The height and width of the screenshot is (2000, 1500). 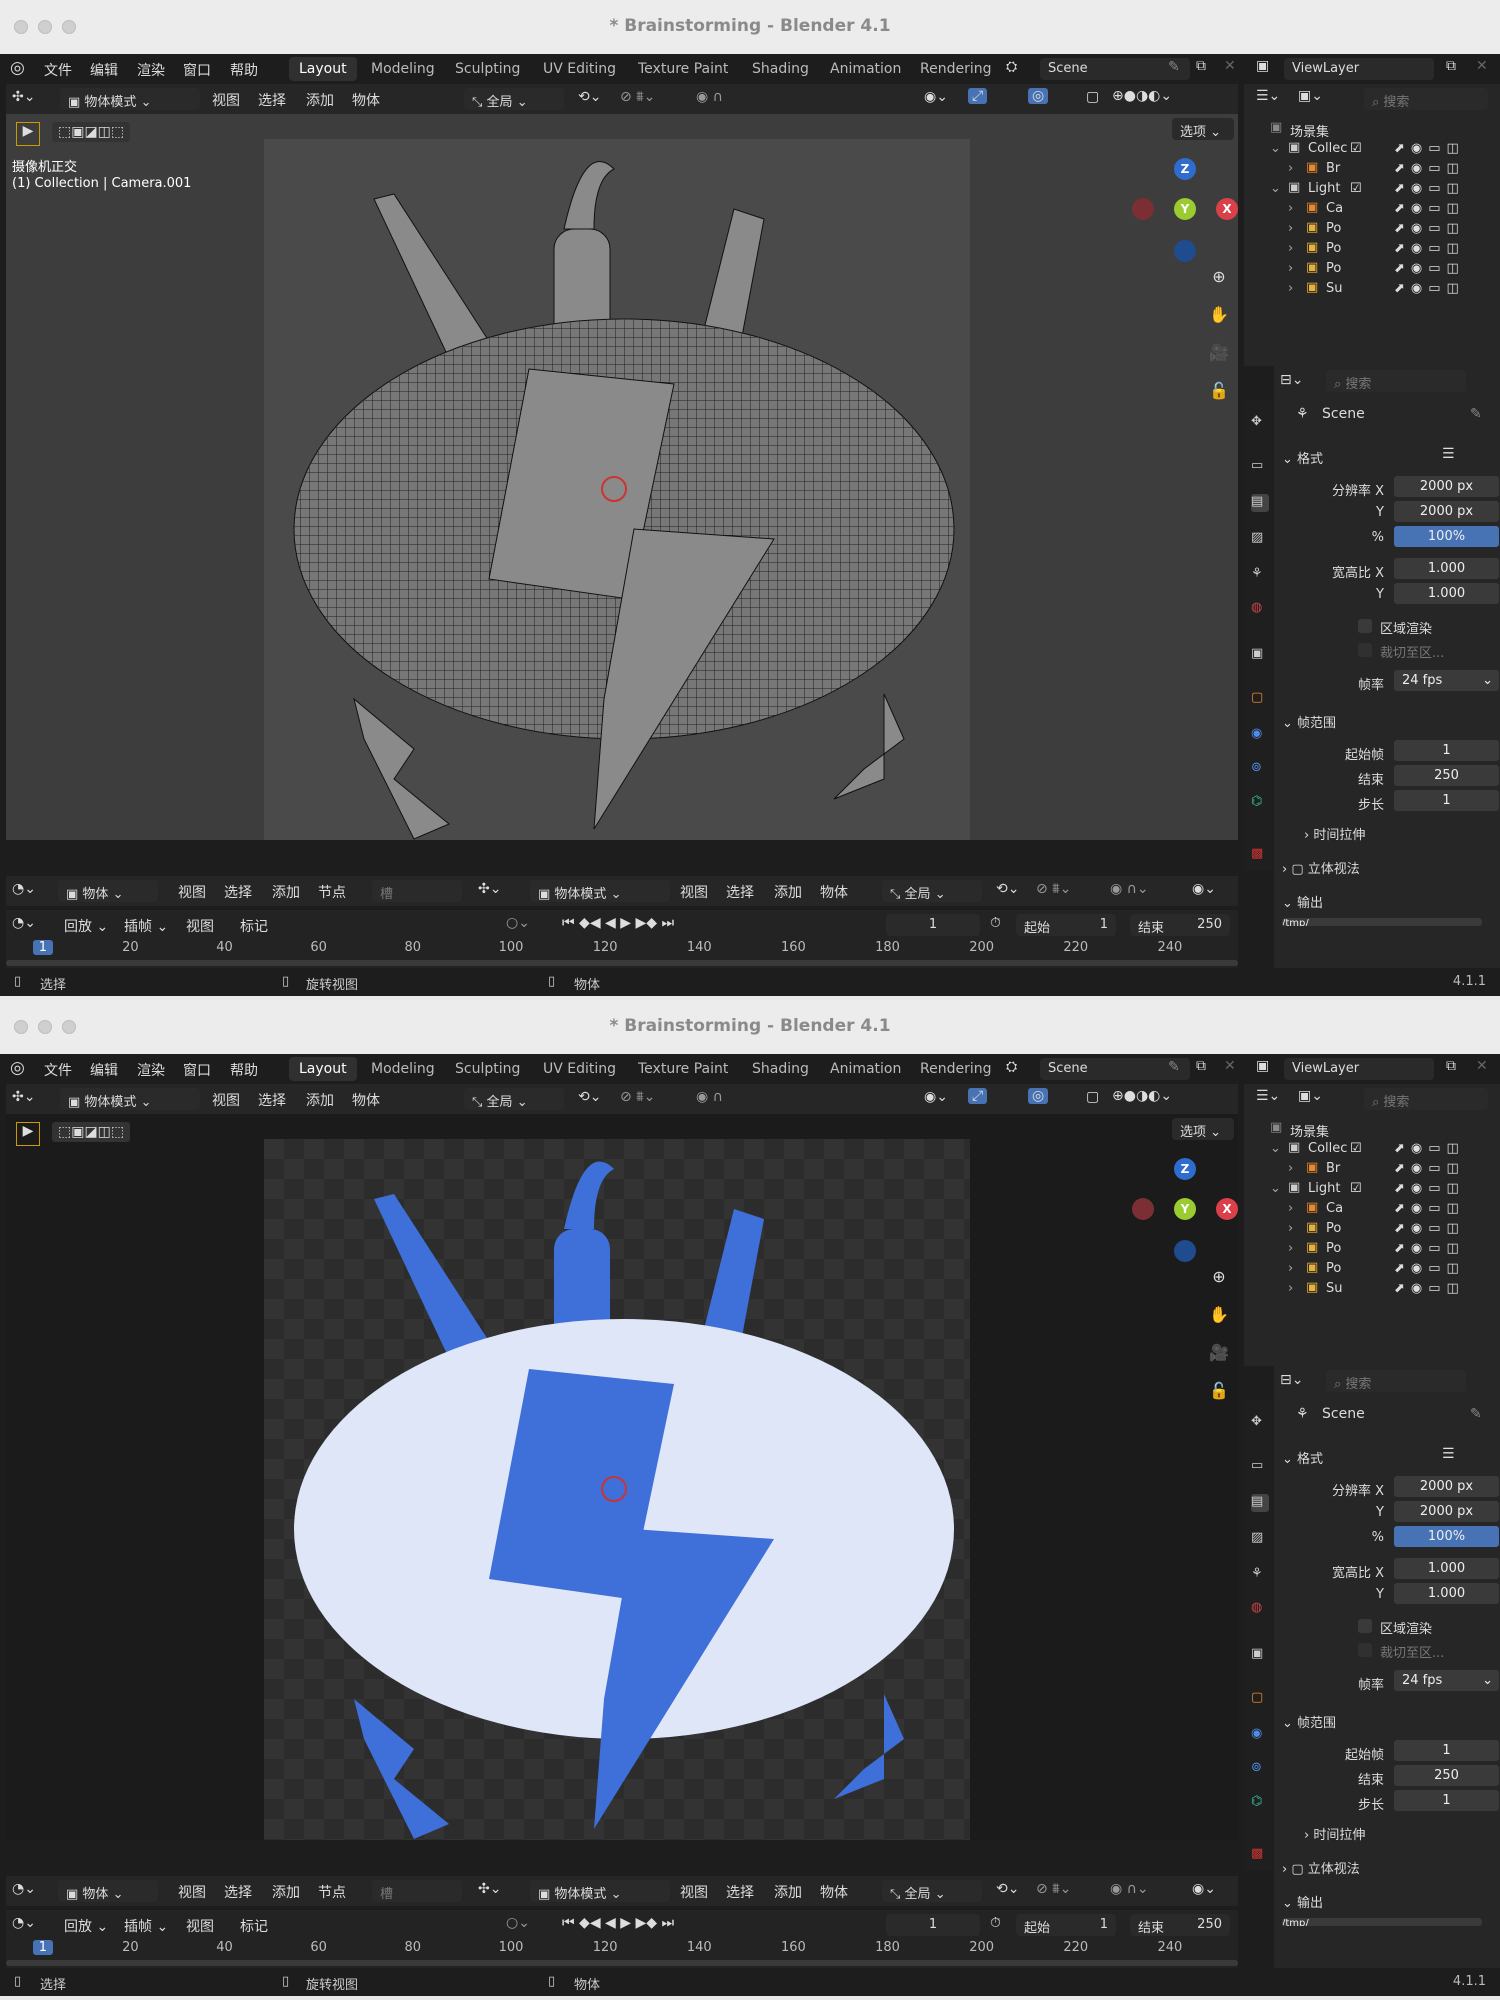 I want to click on viewport-menu-add: 添加, so click(x=320, y=1100).